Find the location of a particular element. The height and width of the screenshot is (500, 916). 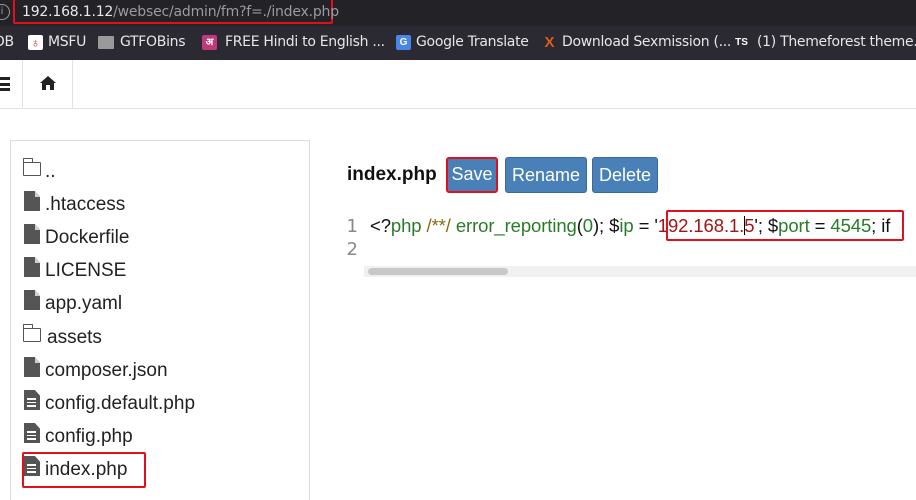

google-translate-icon: G is located at coordinates (403, 42).